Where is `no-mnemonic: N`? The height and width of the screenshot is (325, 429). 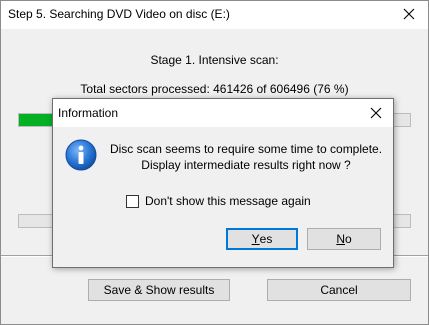
no-mnemonic: N is located at coordinates (340, 239).